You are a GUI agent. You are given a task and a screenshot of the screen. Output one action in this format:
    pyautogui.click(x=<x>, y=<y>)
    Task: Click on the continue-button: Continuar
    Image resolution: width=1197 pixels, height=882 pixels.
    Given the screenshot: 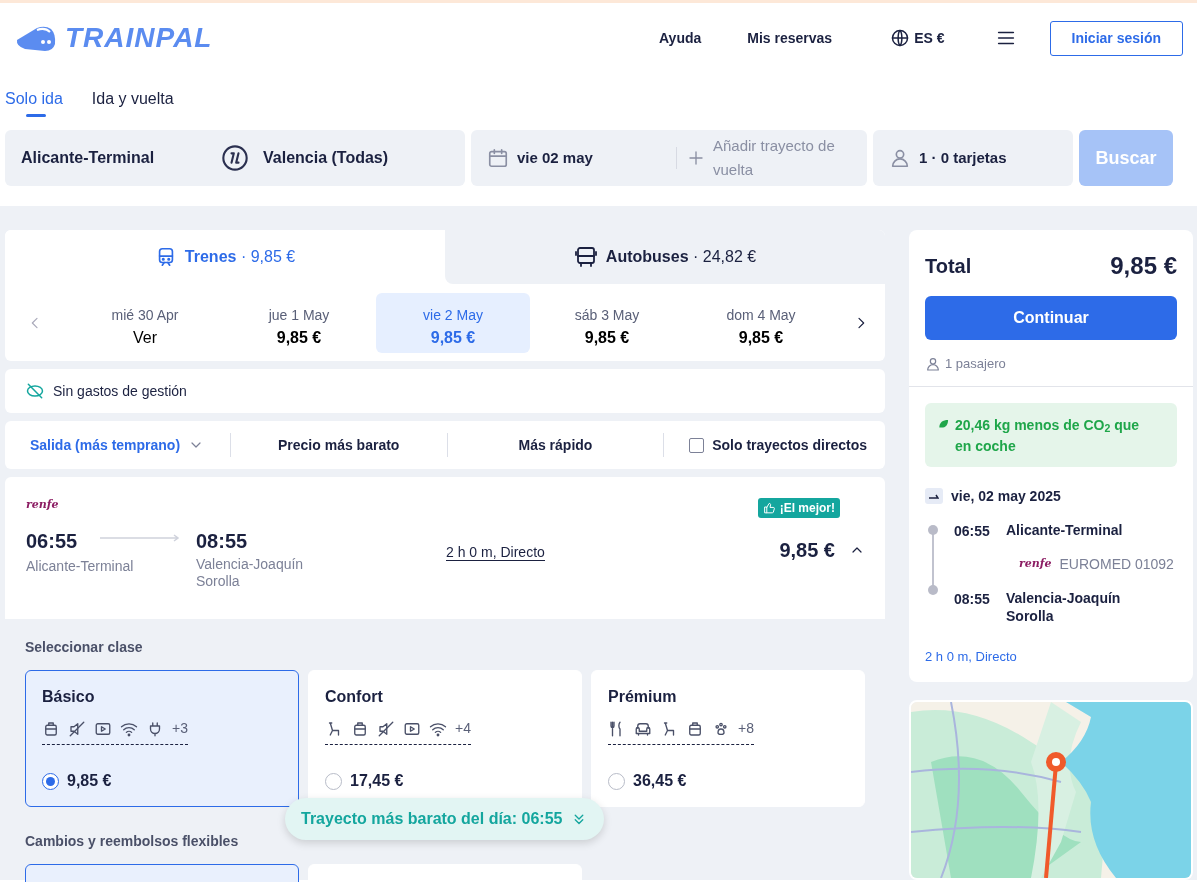 What is the action you would take?
    pyautogui.click(x=1051, y=318)
    